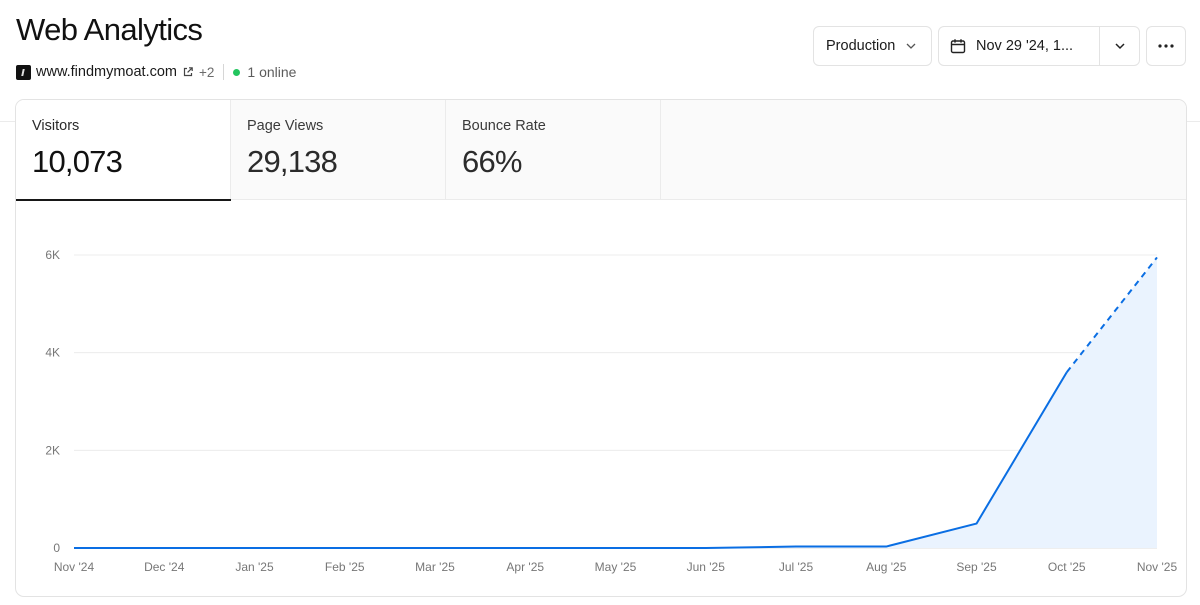  What do you see at coordinates (292, 161) in the screenshot?
I see `tab-value: 29,138` at bounding box center [292, 161].